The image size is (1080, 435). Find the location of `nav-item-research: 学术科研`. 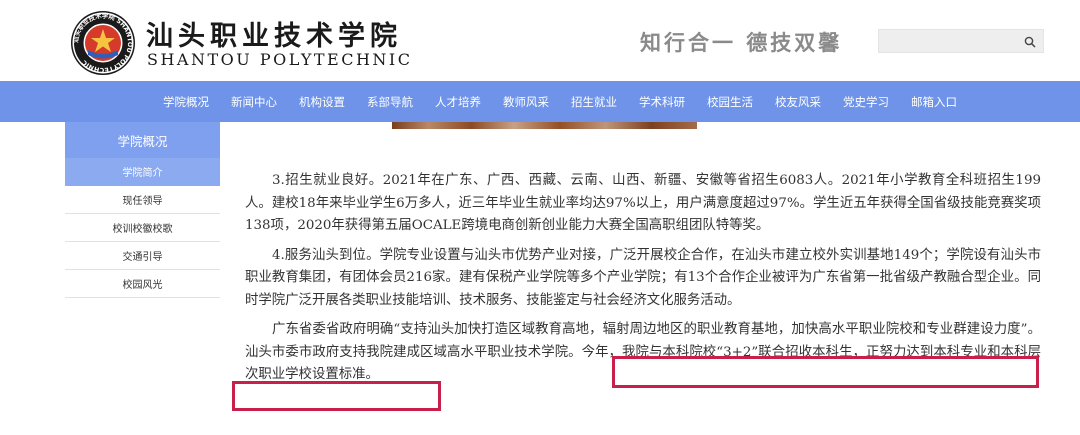

nav-item-research: 学术科研 is located at coordinates (662, 102).